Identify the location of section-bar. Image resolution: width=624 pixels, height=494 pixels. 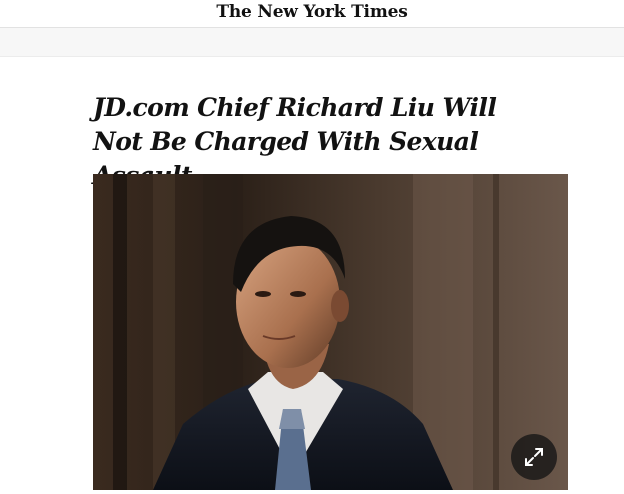
(312, 42).